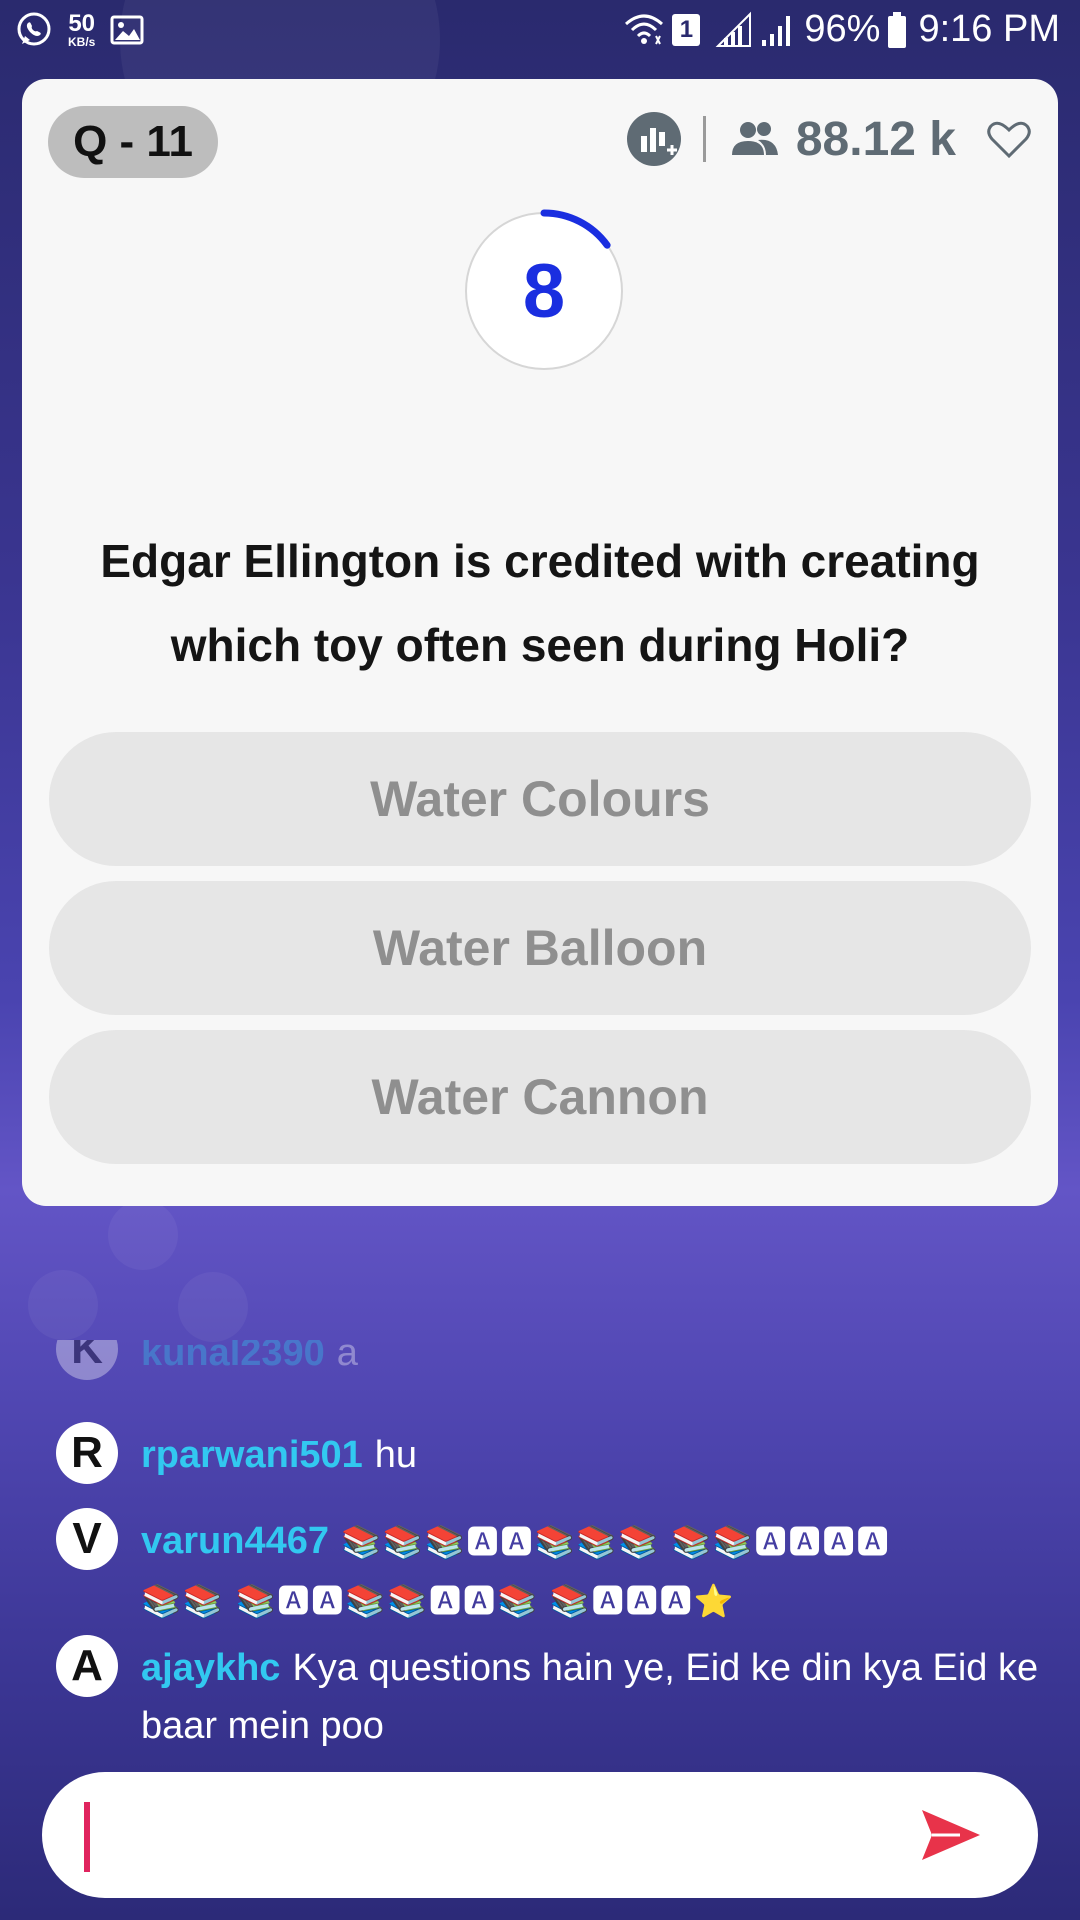  I want to click on chat-username: varun4467, so click(235, 1541).